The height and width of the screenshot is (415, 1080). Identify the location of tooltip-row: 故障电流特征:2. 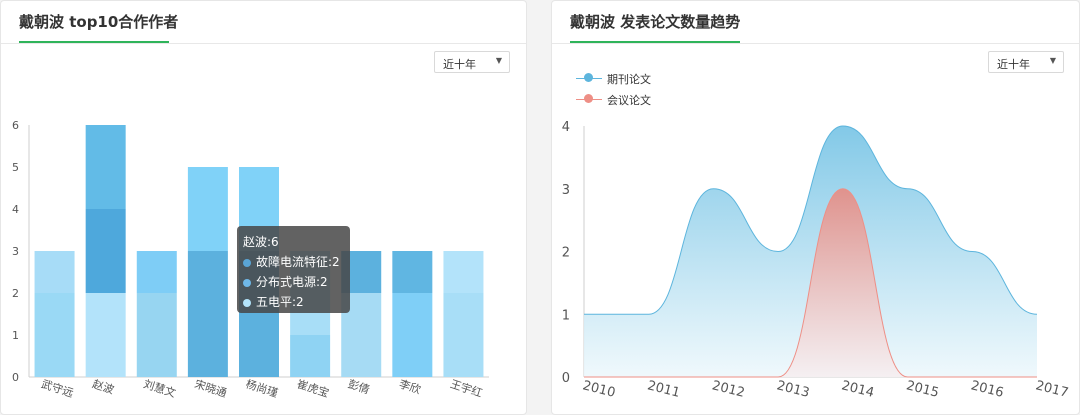
(293, 262).